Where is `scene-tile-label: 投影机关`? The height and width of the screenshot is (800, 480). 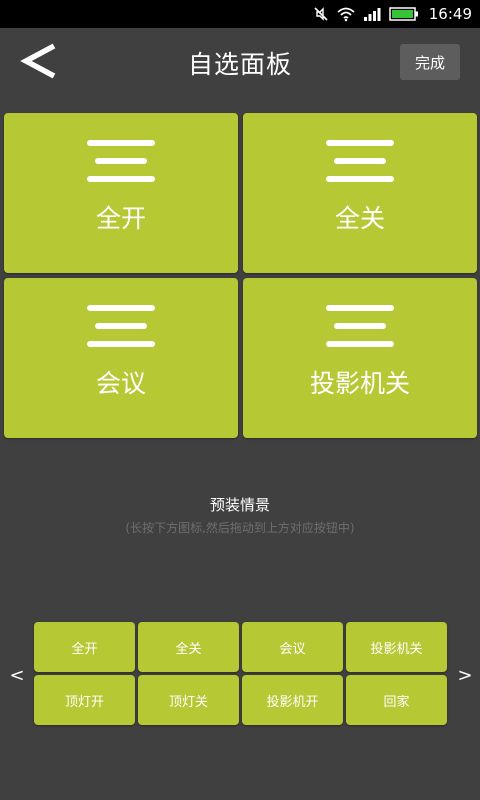 scene-tile-label: 投影机关 is located at coordinates (359, 383).